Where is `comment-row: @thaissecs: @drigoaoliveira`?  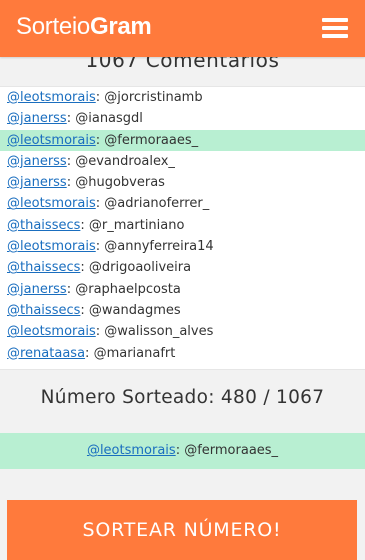 comment-row: @thaissecs: @drigoaoliveira is located at coordinates (182, 267).